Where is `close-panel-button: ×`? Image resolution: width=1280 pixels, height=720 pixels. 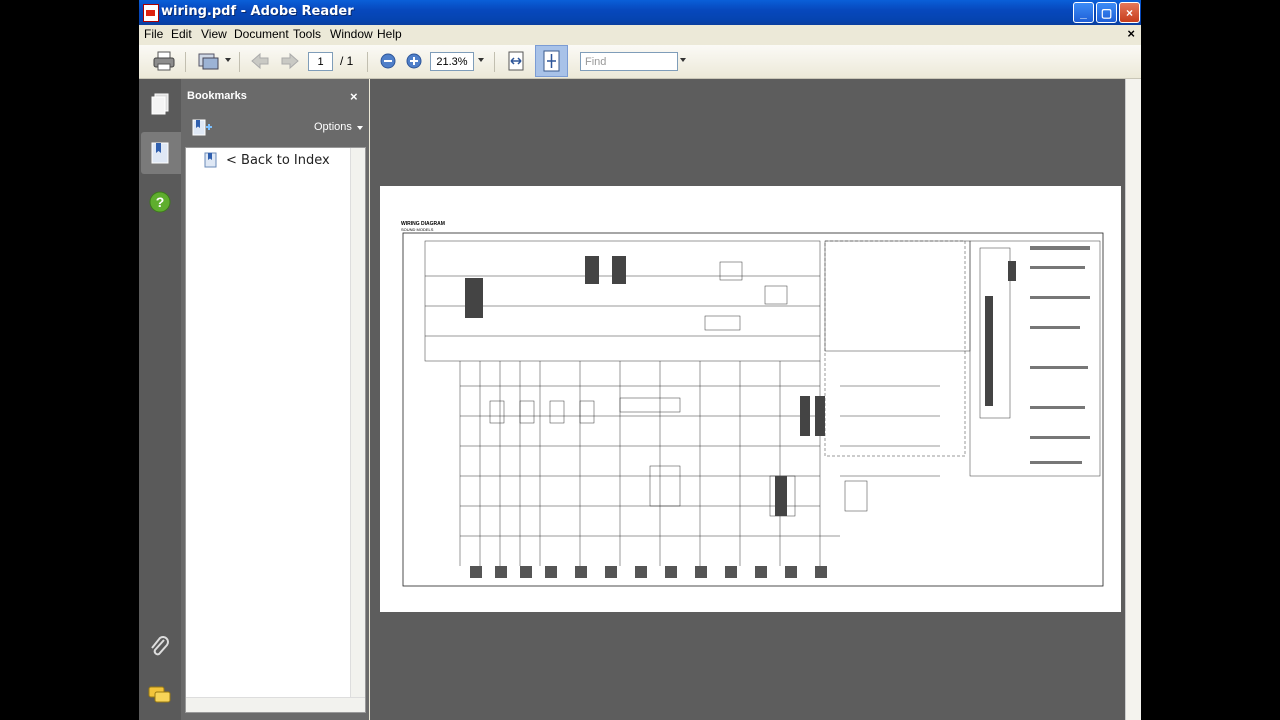
close-panel-button: × is located at coordinates (354, 96).